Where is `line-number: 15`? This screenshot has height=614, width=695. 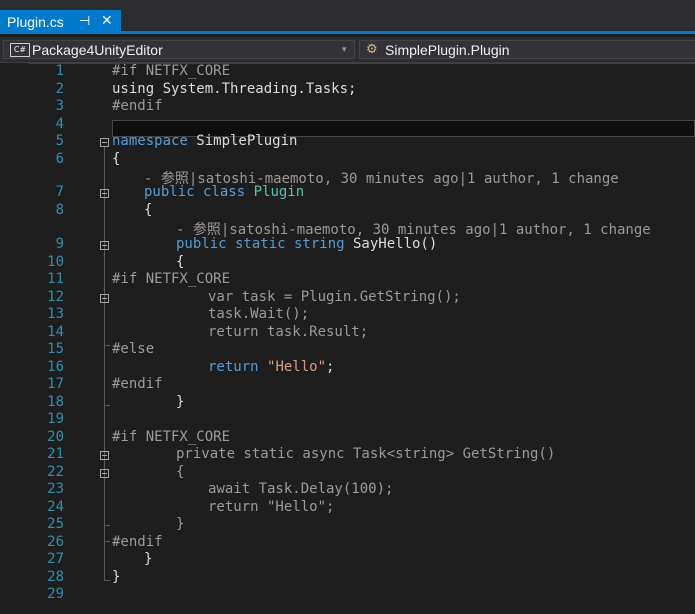
line-number: 15 is located at coordinates (55, 349).